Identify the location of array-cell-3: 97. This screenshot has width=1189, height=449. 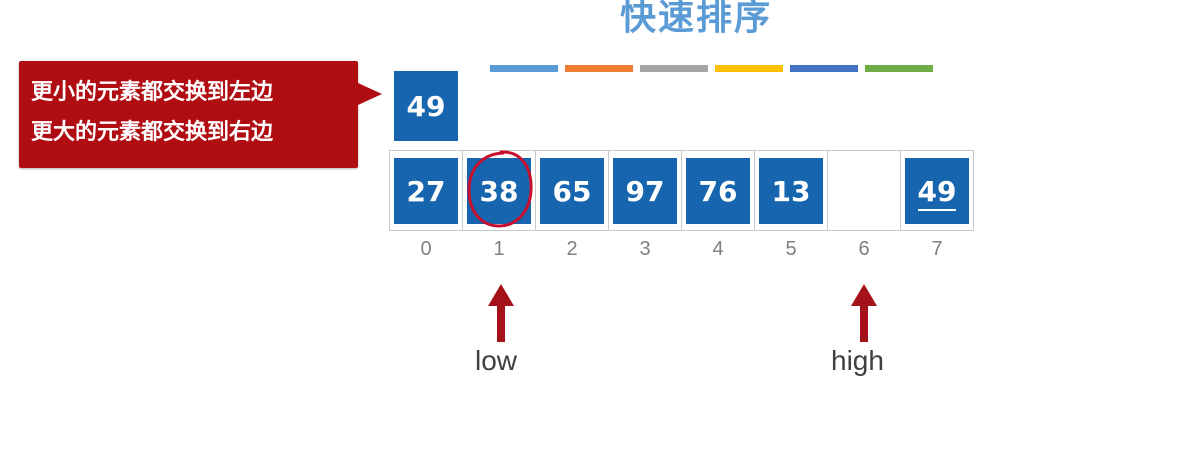
(645, 191).